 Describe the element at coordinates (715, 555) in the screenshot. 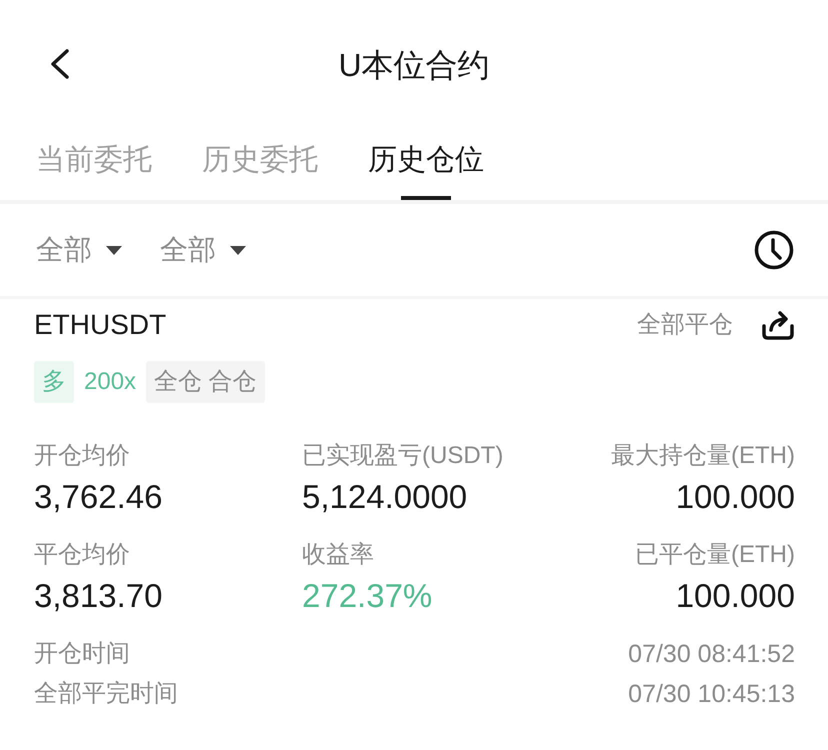

I see `stat-label: 已平仓量(ETH)` at that location.